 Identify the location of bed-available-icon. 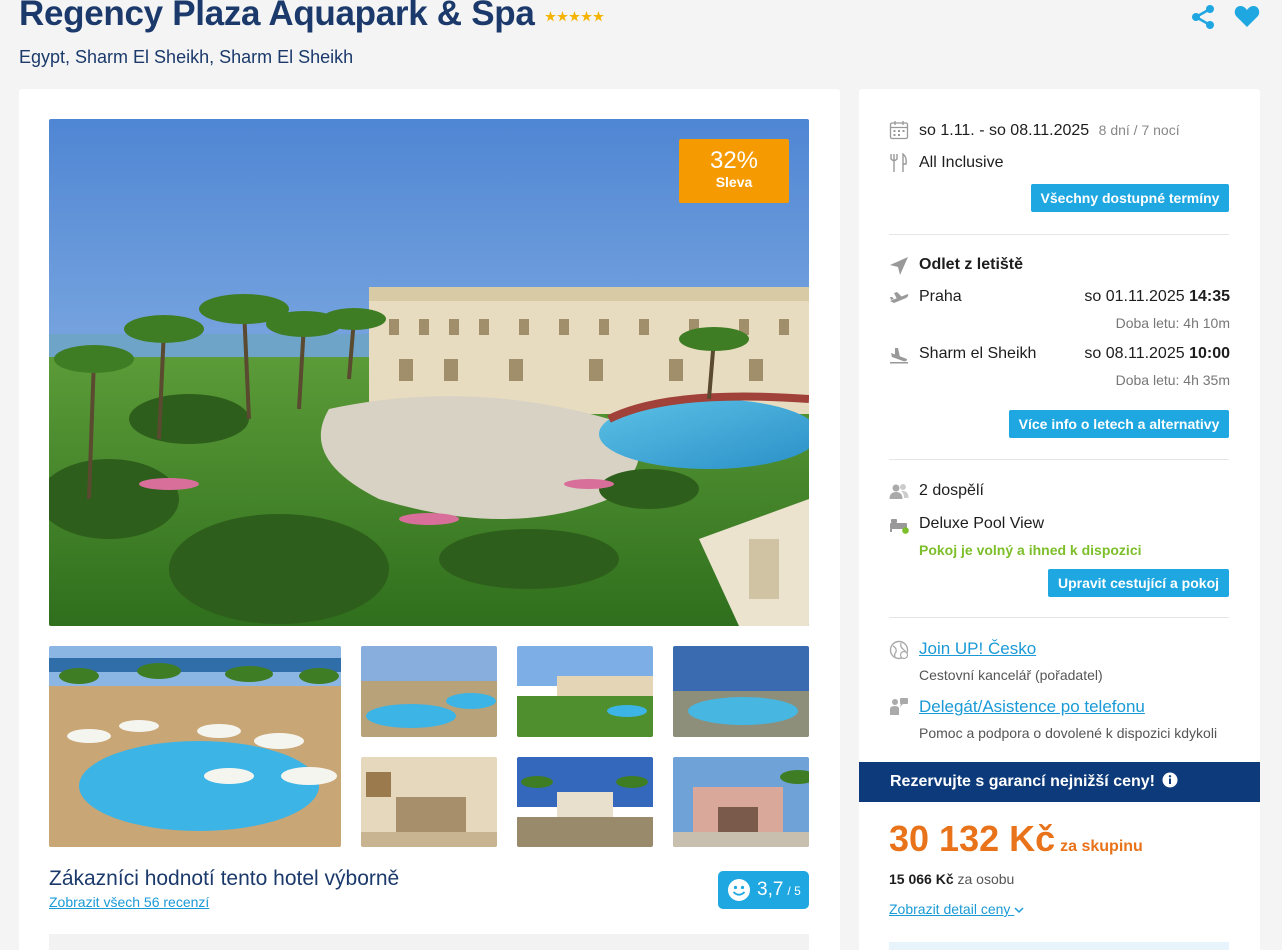
(899, 526).